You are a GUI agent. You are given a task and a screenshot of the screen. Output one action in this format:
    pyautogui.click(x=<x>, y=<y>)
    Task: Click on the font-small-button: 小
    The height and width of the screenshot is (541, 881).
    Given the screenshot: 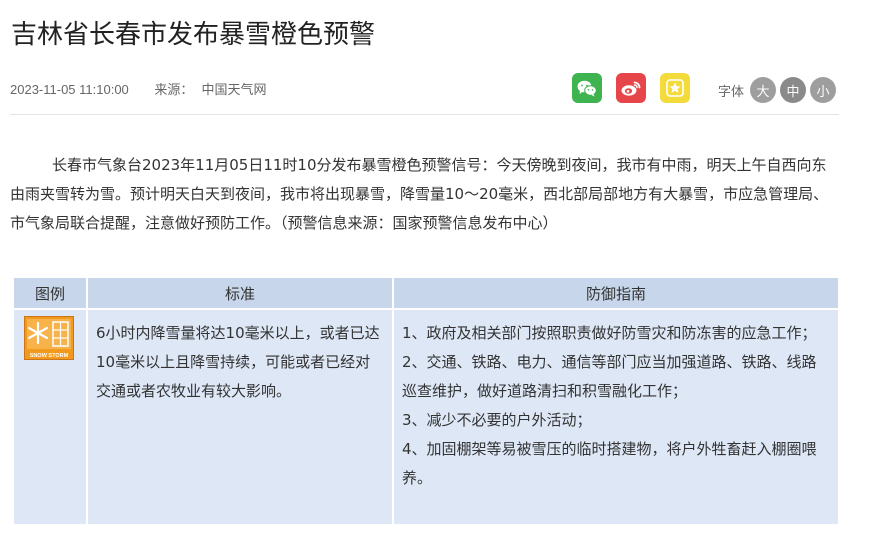 What is the action you would take?
    pyautogui.click(x=823, y=90)
    